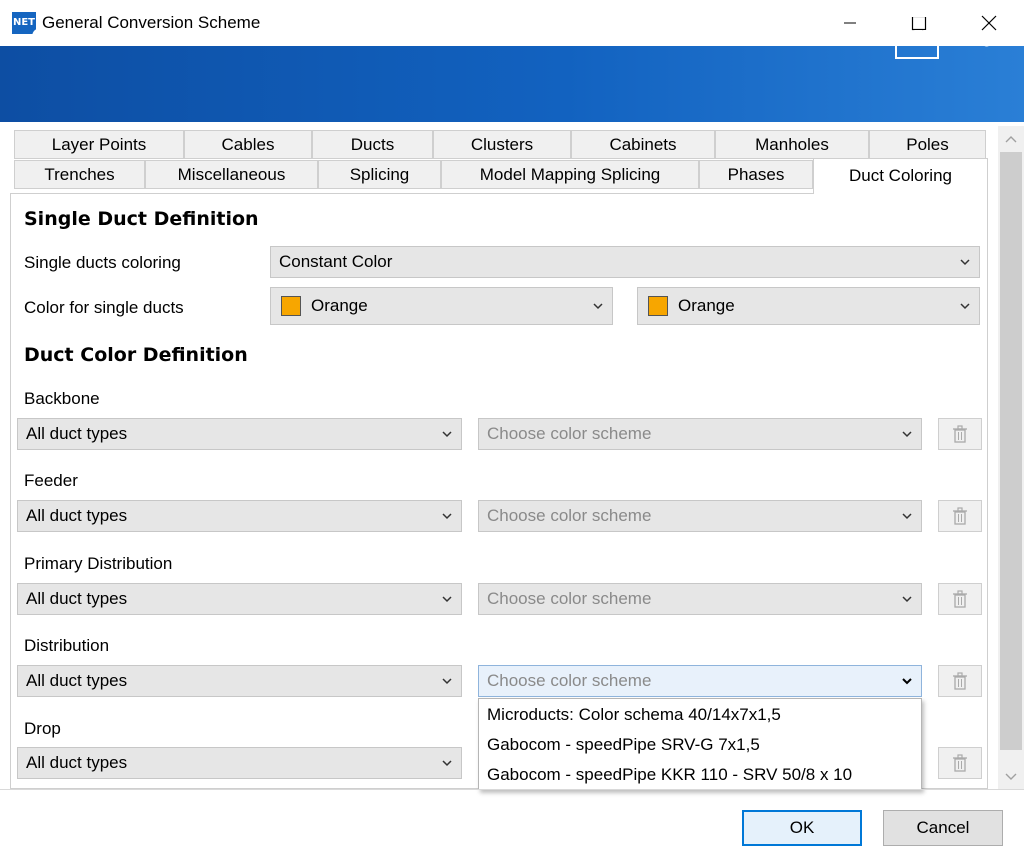 The height and width of the screenshot is (865, 1024). Describe the element at coordinates (77, 680) in the screenshot. I see `distribution-duct-type-value: All duct types` at that location.